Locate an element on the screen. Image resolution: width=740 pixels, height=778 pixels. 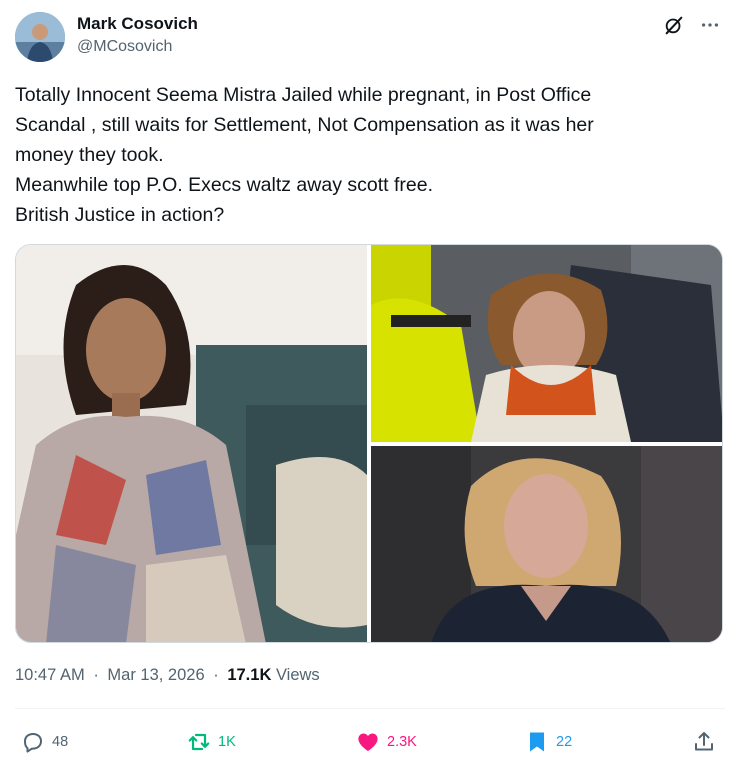
author-block: Mark Cosovich @MCosovich is located at coordinates (137, 36).